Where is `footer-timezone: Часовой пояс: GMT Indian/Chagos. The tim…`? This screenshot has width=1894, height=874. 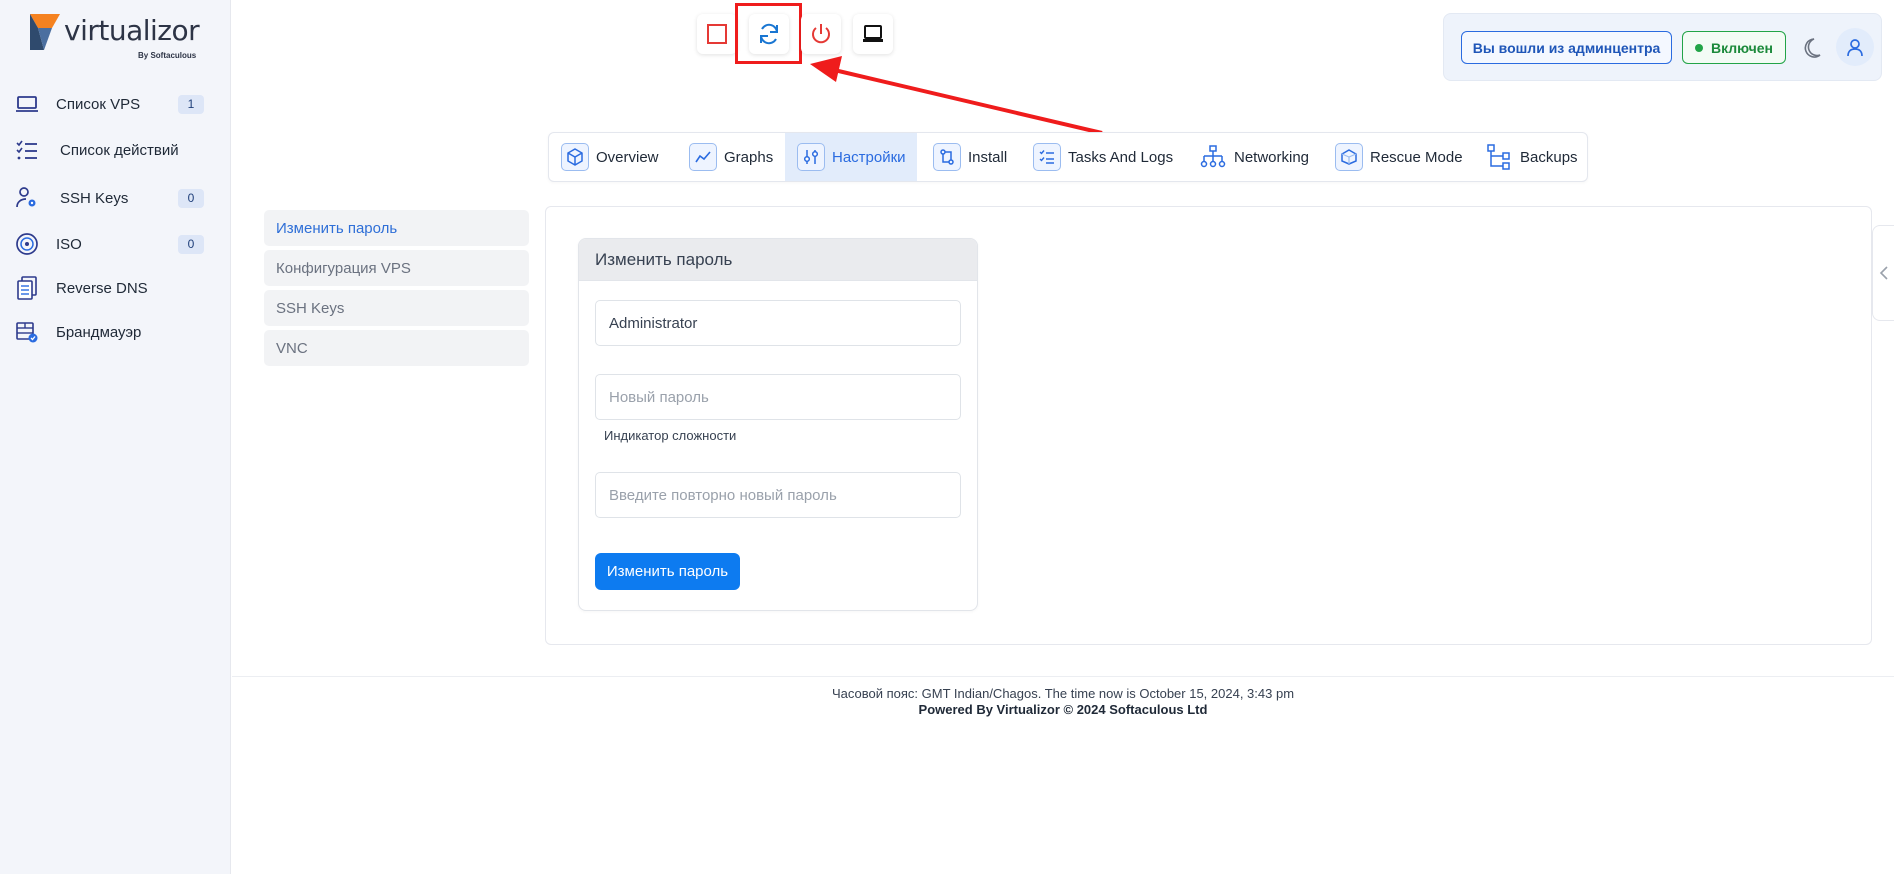
footer-timezone: Часовой пояс: GMT Indian/Chagos. The tim… is located at coordinates (1063, 693).